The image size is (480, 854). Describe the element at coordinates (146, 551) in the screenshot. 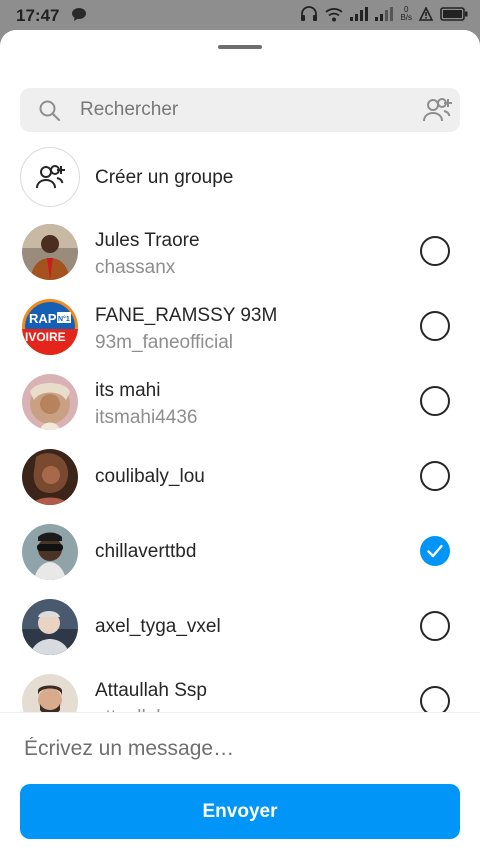

I see `contact-name: chillaverttbd` at that location.